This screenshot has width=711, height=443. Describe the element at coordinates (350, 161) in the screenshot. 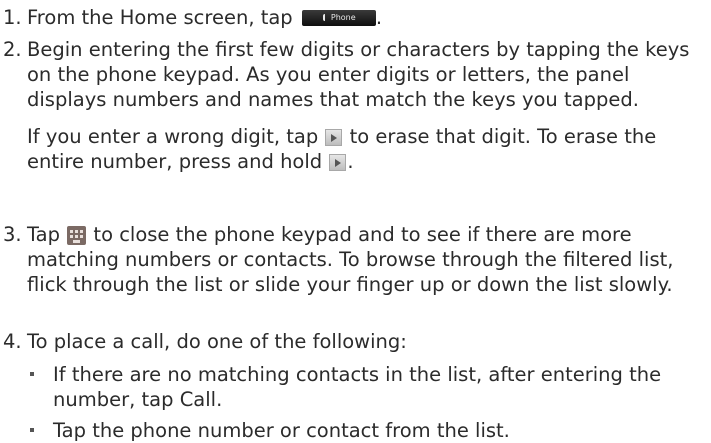

I see `erase-text-c: .` at that location.